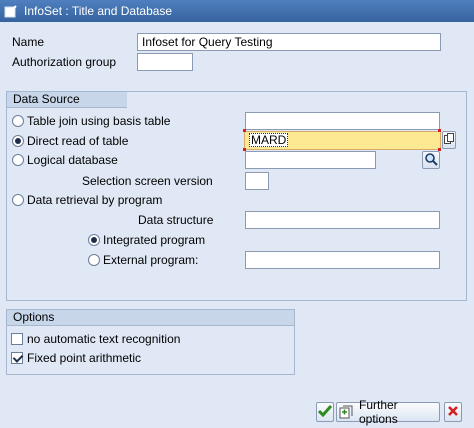 The height and width of the screenshot is (428, 474). Describe the element at coordinates (104, 339) in the screenshot. I see `no-automatic-text-label: no automatic text recognition` at that location.